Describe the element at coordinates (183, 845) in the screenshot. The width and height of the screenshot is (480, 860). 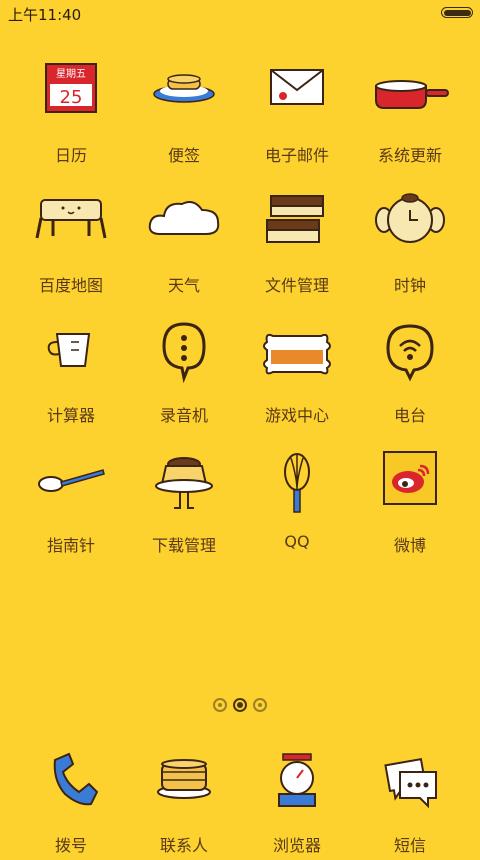
I see `app-label: 联系人` at that location.